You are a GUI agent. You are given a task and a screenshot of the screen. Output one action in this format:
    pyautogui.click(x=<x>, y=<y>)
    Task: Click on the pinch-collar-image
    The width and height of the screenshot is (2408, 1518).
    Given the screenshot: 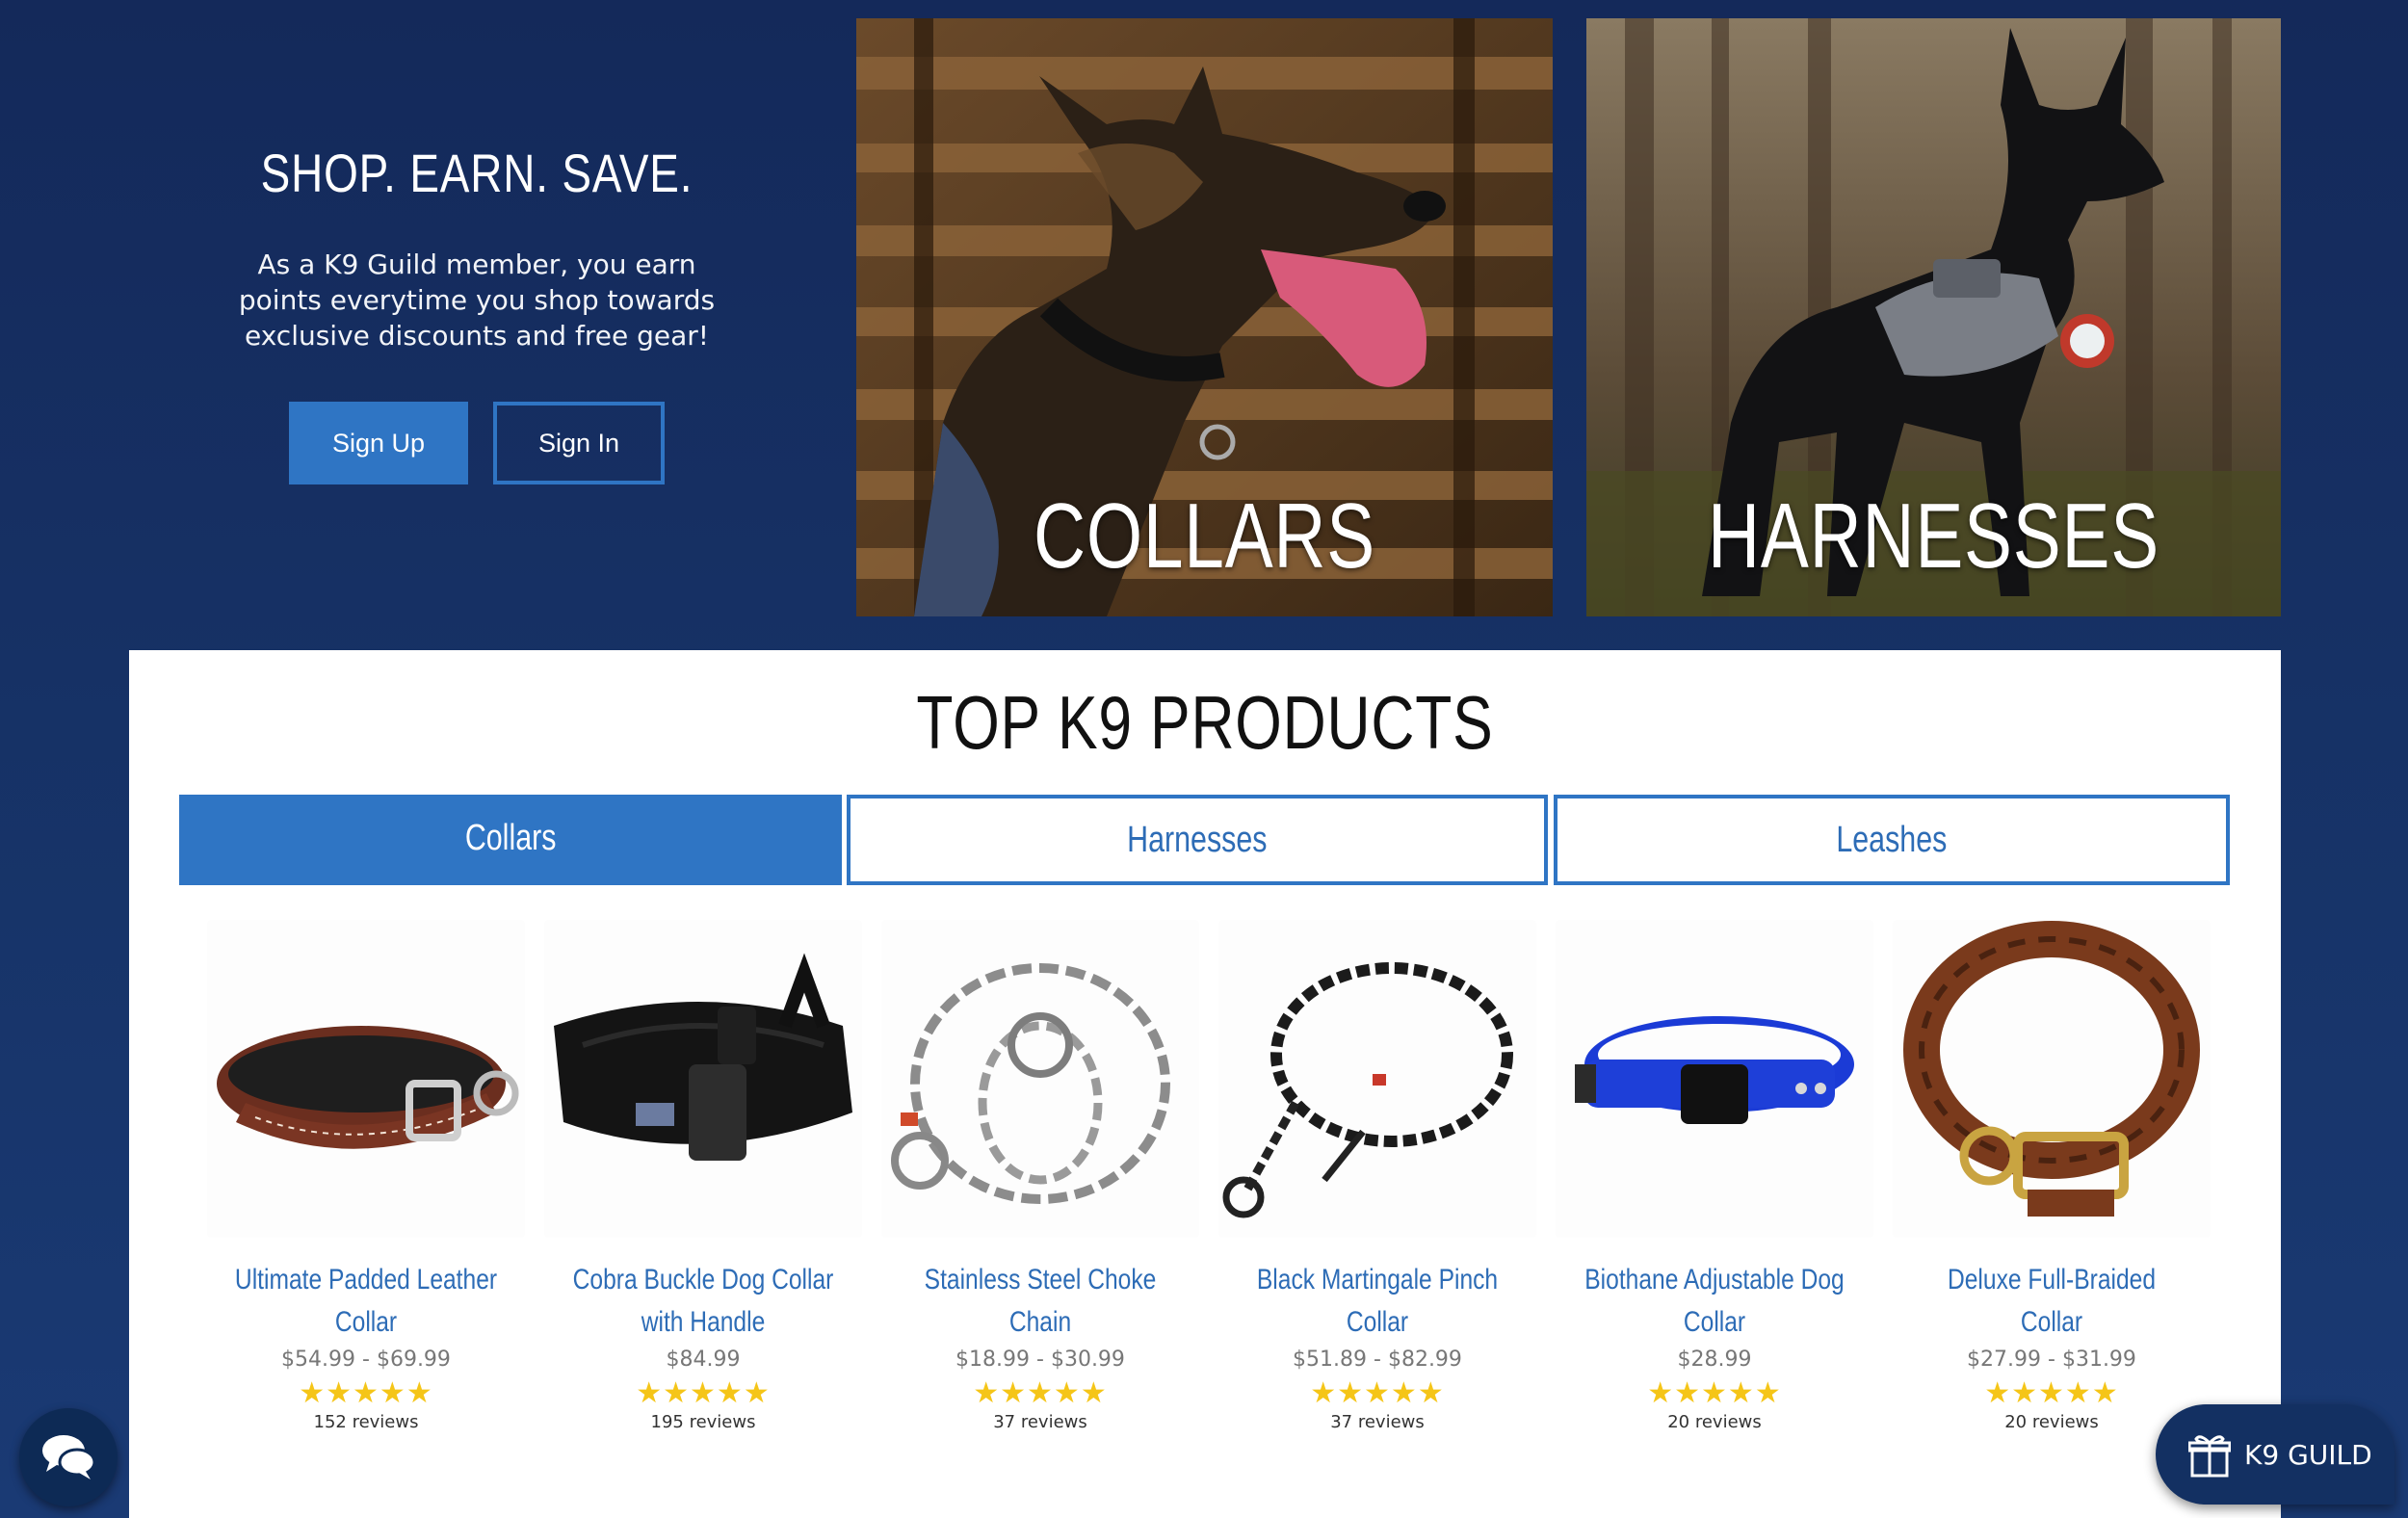 What is the action you would take?
    pyautogui.click(x=1367, y=1090)
    